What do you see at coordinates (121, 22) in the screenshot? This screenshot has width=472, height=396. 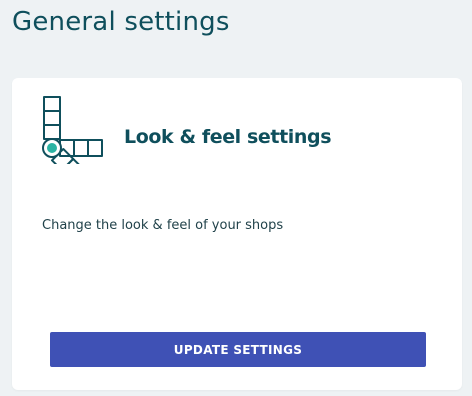 I see `page-title: General settings` at bounding box center [121, 22].